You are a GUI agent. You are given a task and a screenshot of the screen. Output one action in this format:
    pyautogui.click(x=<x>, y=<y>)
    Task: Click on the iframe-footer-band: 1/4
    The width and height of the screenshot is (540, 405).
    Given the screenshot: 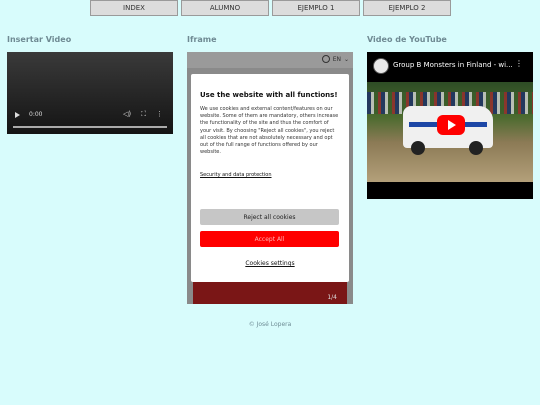 What is the action you would take?
    pyautogui.click(x=270, y=293)
    